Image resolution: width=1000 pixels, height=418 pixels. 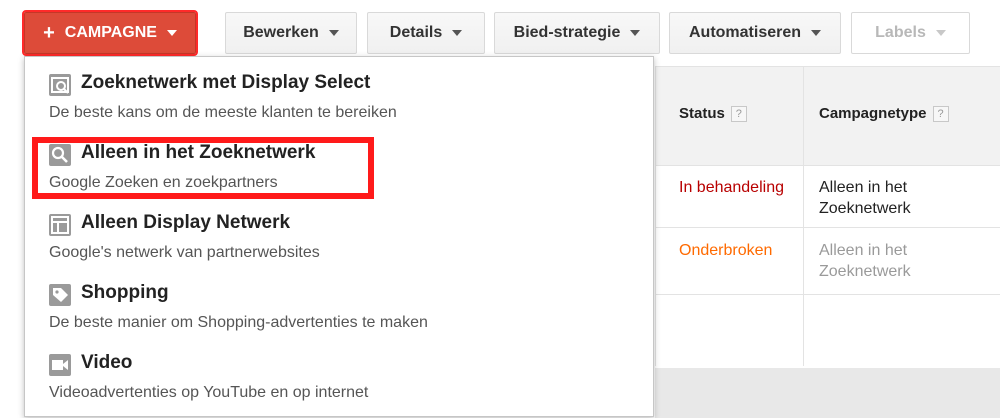 I want to click on table-row: Onderbroken Alleen in het Zoeknetwerk, so click(x=827, y=261).